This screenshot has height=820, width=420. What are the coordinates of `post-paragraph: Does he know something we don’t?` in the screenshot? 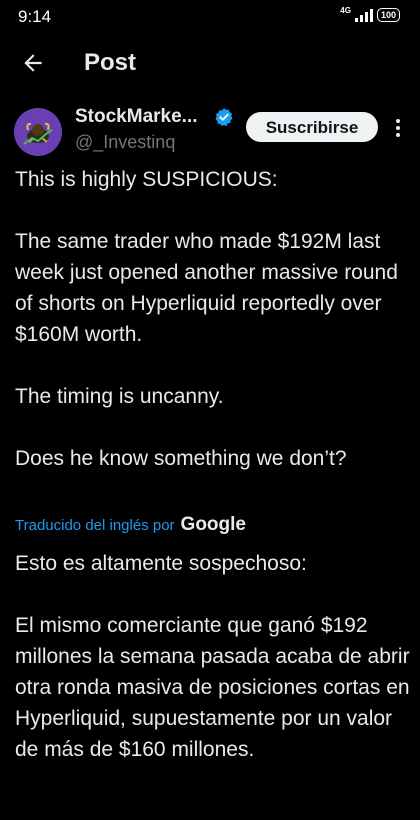 It's located at (181, 458).